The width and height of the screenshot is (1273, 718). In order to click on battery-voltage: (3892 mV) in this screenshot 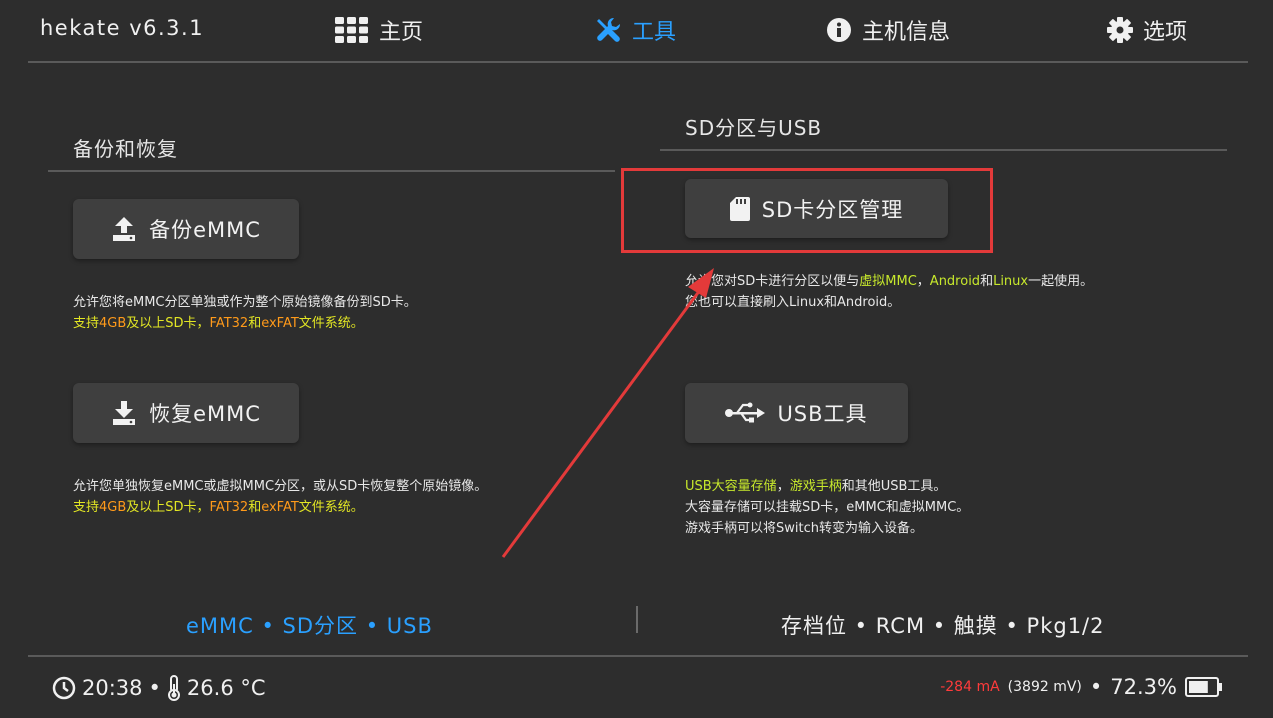, I will do `click(1044, 687)`.